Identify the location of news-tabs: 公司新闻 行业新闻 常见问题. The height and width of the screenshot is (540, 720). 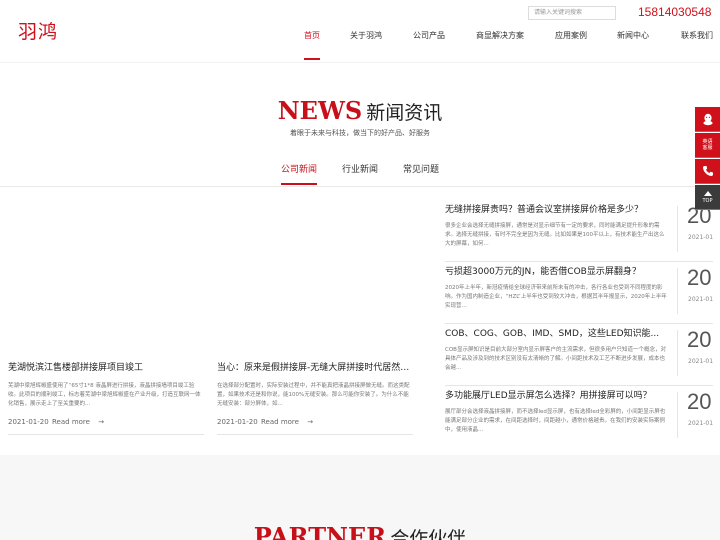
(360, 174).